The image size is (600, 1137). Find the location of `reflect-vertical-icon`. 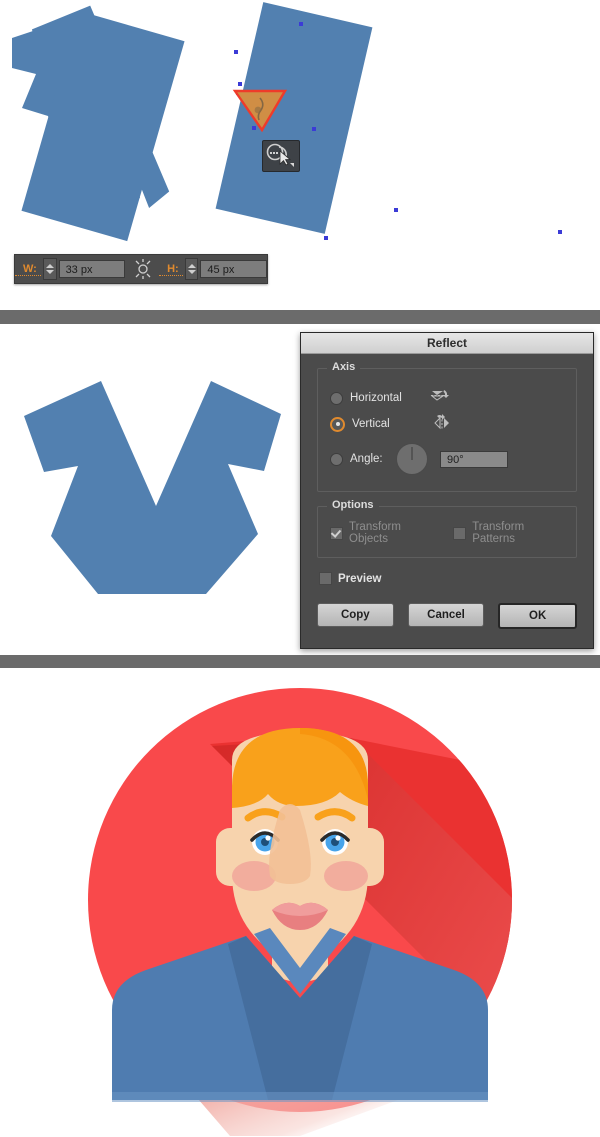

reflect-vertical-icon is located at coordinates (442, 424).